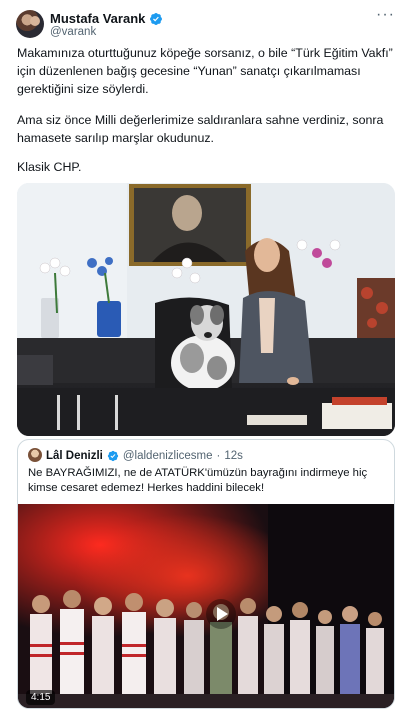 The width and height of the screenshot is (411, 714). I want to click on quoted-author-display-name: Lâl Denizli, so click(74, 456).